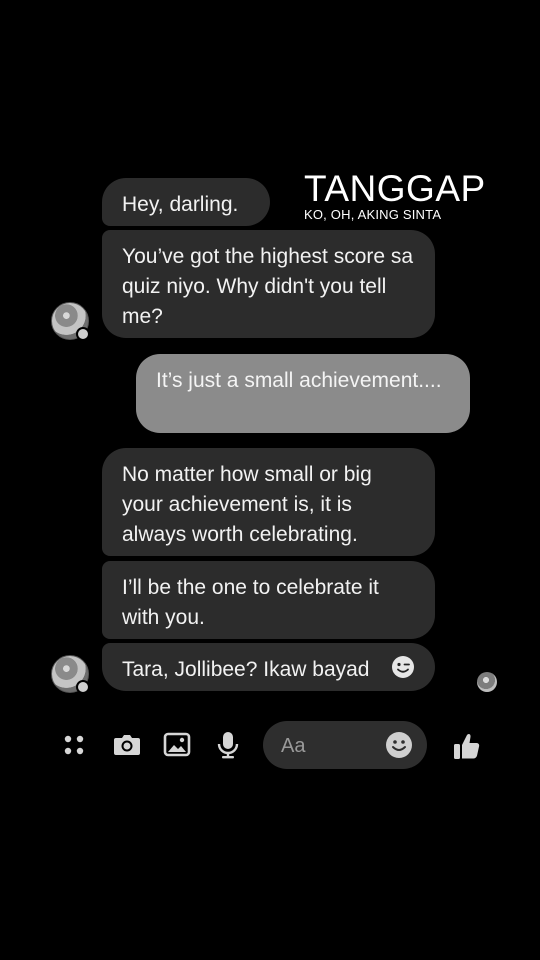  Describe the element at coordinates (373, 214) in the screenshot. I see `overlay-subtitle: KO, OH, AKING SINTA` at that location.